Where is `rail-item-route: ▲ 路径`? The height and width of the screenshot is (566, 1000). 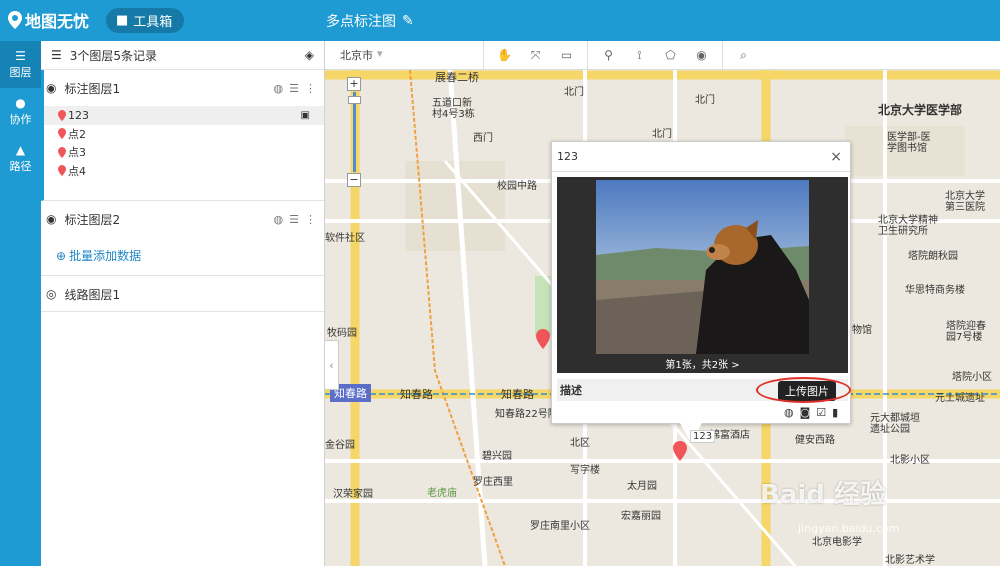 rail-item-route: ▲ 路径 is located at coordinates (20, 158).